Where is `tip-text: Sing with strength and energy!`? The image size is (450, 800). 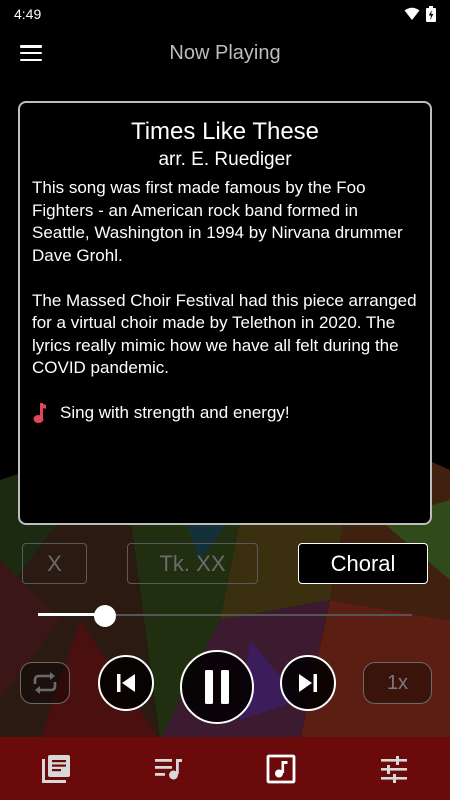
tip-text: Sing with strength and energy! is located at coordinates (175, 412).